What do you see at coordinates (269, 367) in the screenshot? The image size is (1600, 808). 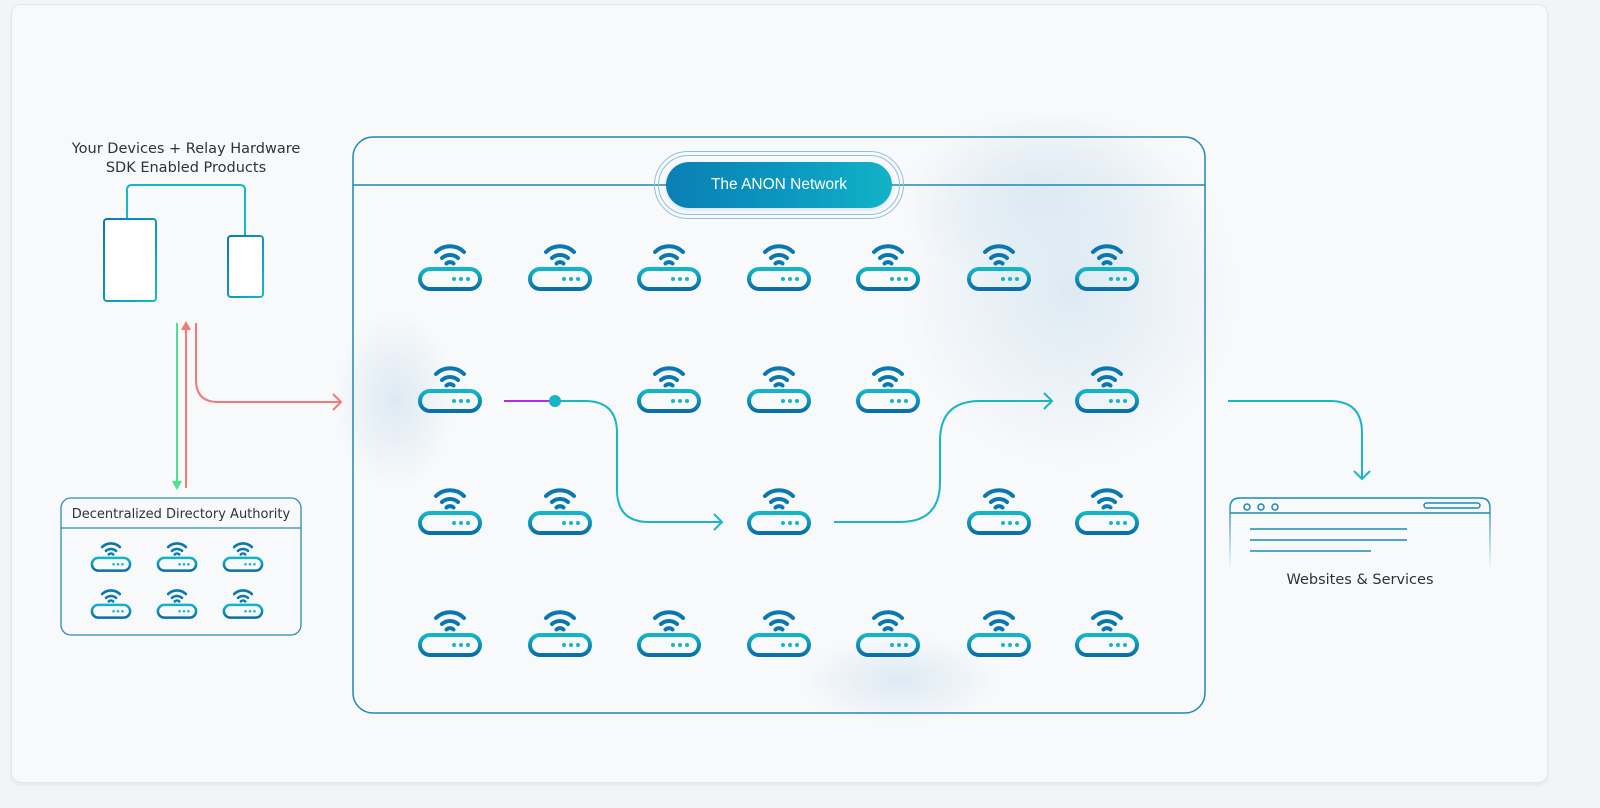 I see `arrow-to-network` at bounding box center [269, 367].